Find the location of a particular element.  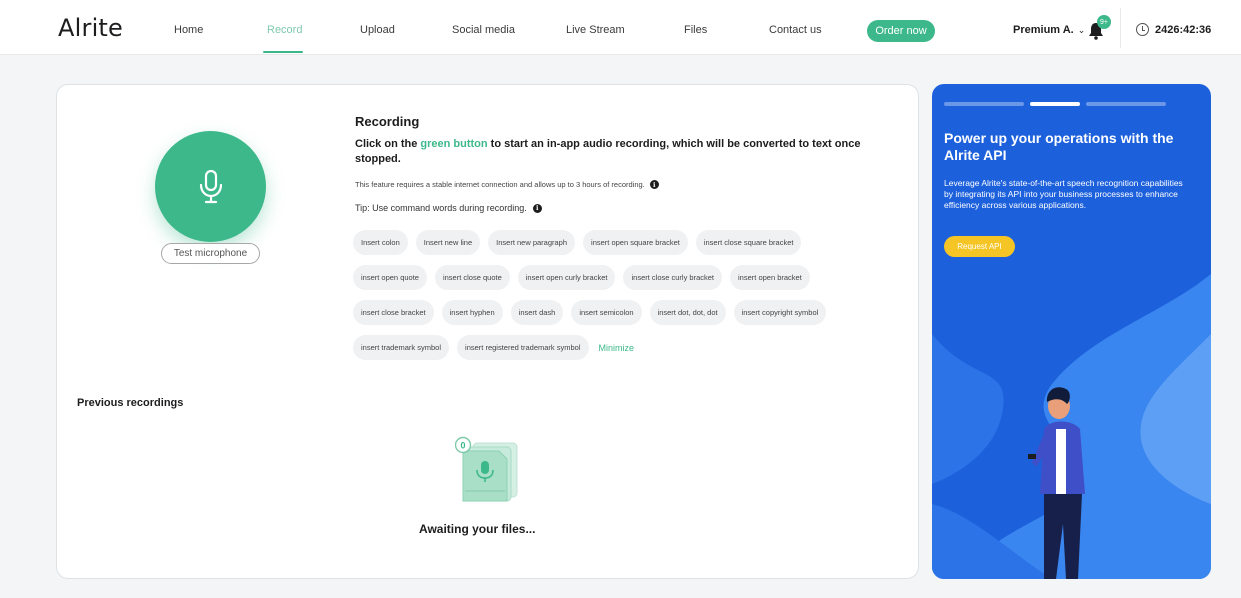

command-chip: Insert new paragraph is located at coordinates (532, 242).